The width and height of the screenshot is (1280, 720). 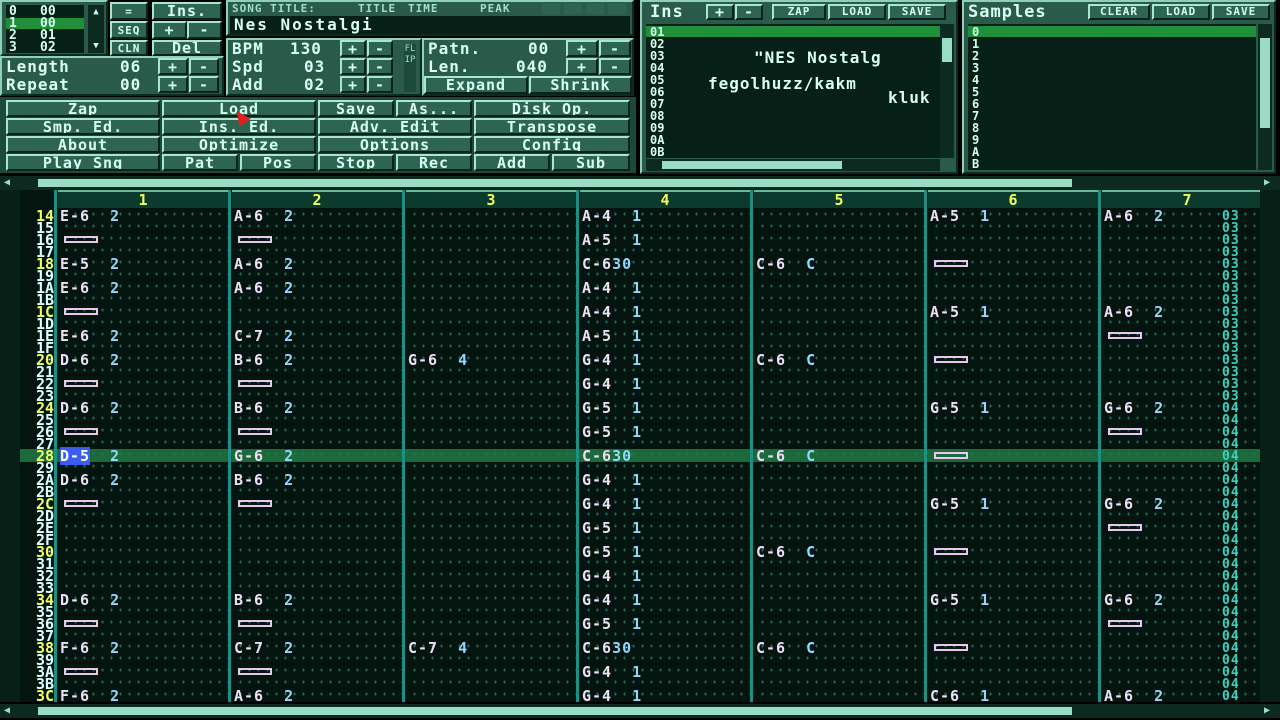 What do you see at coordinates (380, 84) in the screenshot?
I see `add-minus-button: -` at bounding box center [380, 84].